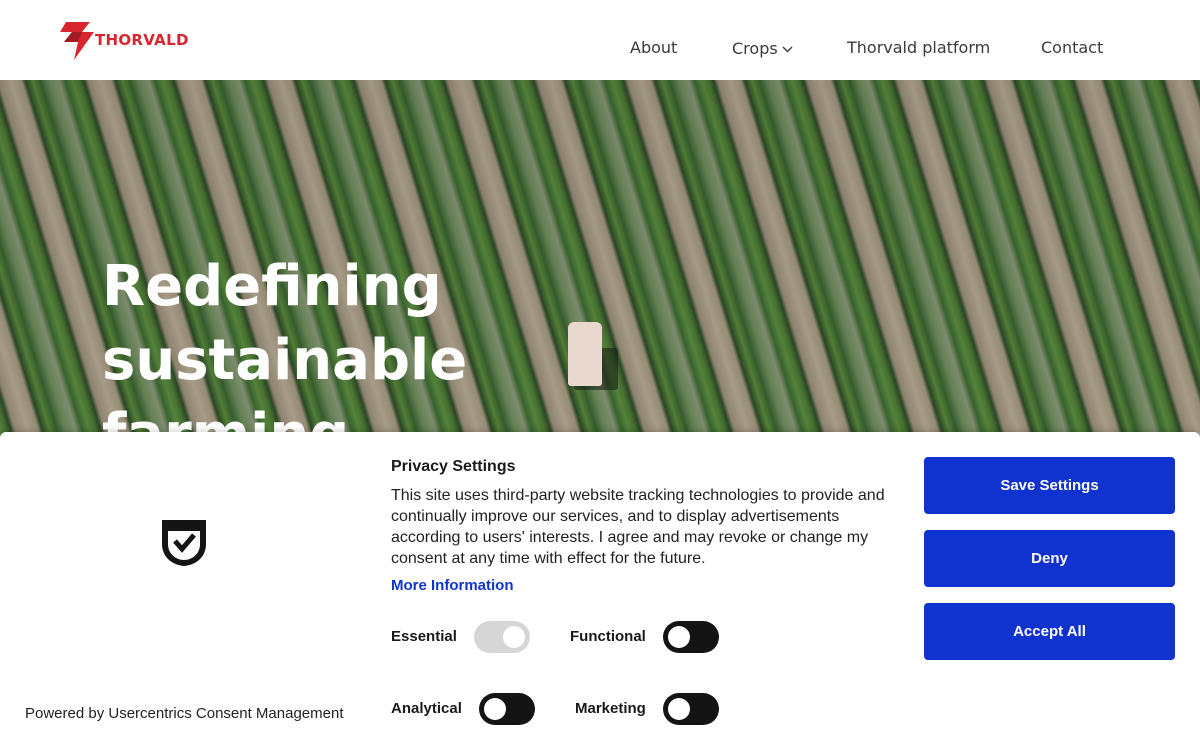 The height and width of the screenshot is (750, 1200). I want to click on thorvald-logo: THORVALD, so click(130, 41).